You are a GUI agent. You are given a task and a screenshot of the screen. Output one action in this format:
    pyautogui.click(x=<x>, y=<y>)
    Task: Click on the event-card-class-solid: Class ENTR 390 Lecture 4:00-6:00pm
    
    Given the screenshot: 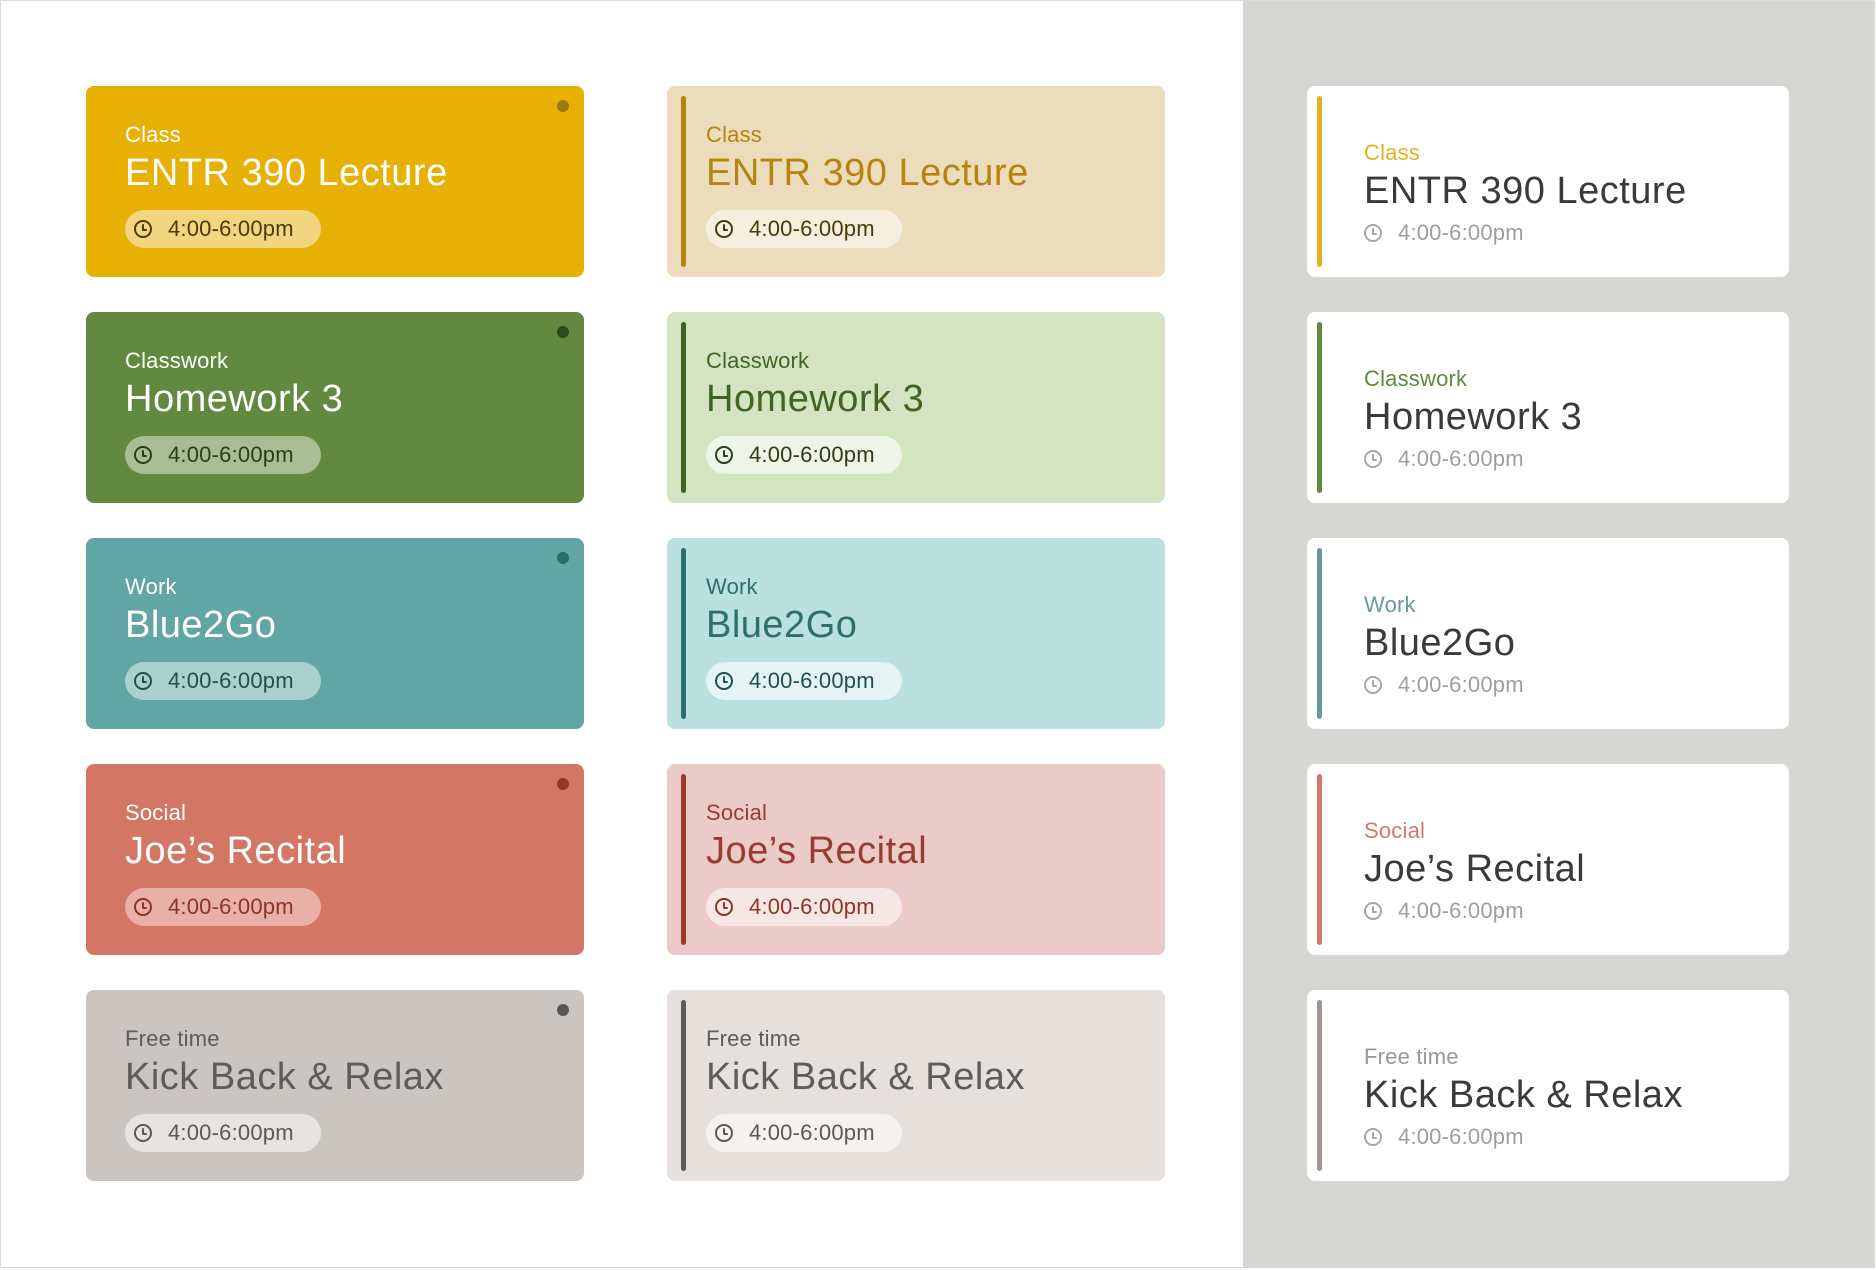 What is the action you would take?
    pyautogui.click(x=335, y=181)
    